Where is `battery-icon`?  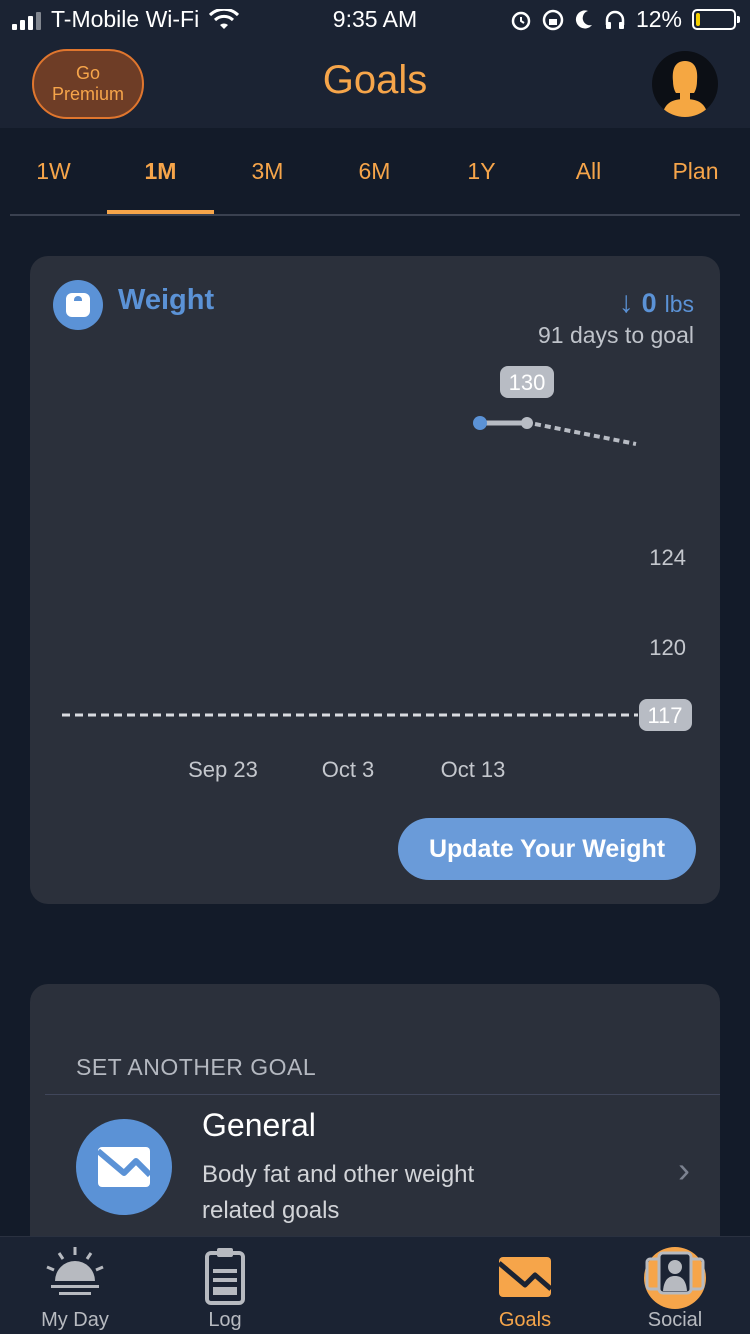 battery-icon is located at coordinates (716, 19).